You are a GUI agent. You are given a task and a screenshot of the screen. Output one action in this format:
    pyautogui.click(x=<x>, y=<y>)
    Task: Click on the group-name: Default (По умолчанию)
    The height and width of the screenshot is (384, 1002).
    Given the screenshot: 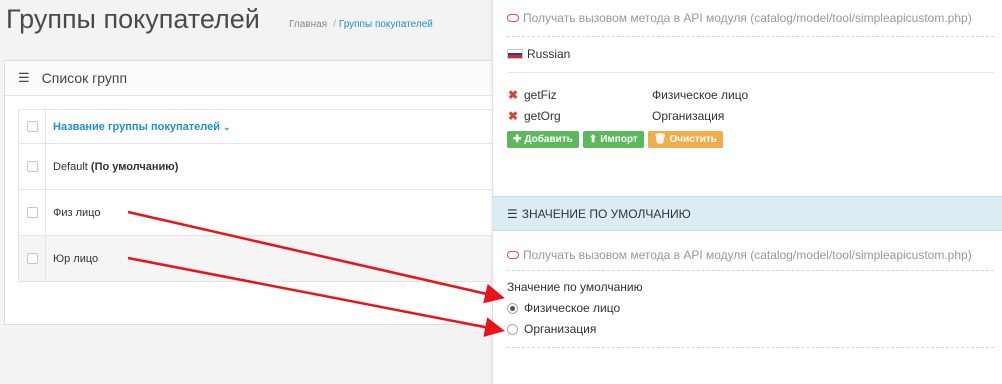 What is the action you would take?
    pyautogui.click(x=116, y=166)
    